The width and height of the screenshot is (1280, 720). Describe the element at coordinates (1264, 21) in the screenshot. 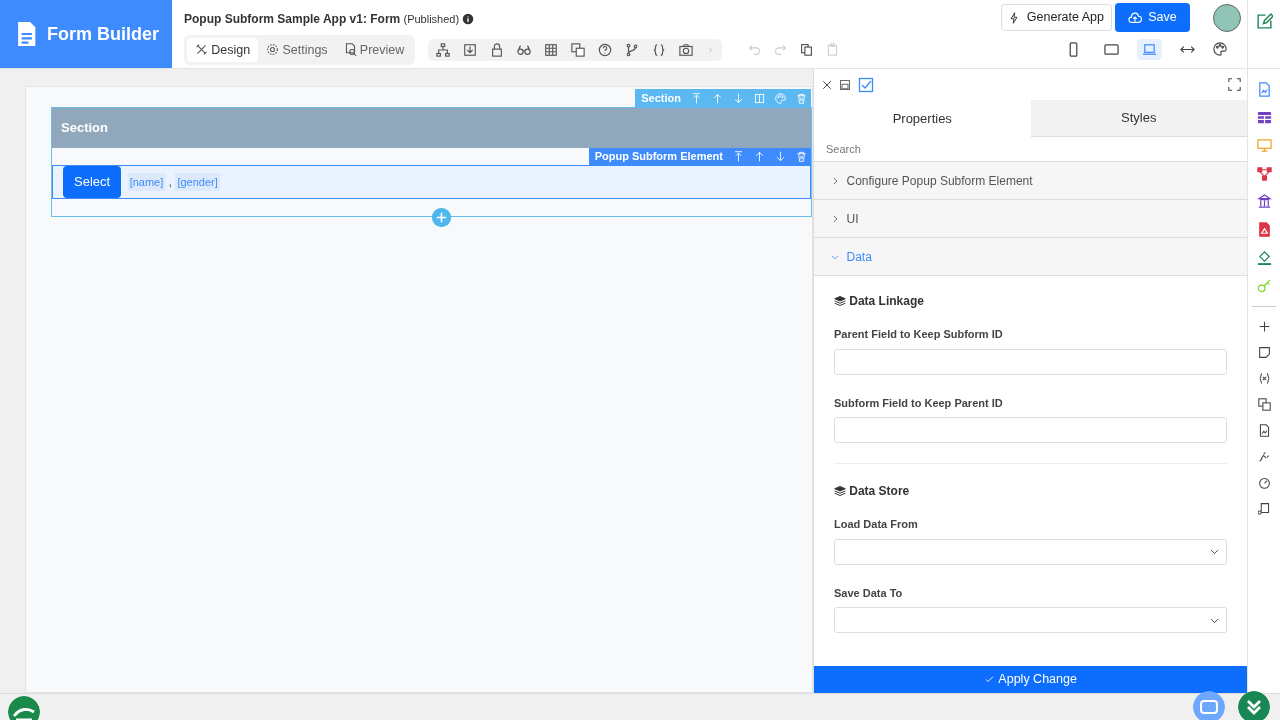

I see `edit-icon` at that location.